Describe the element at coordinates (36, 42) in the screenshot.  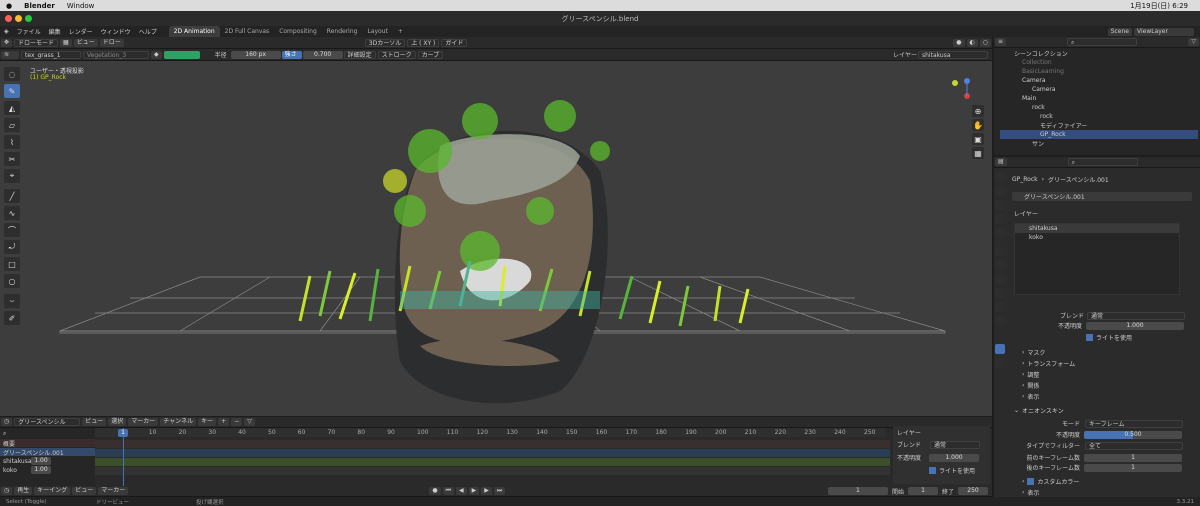
I see `mode-select: ドローモード` at that location.